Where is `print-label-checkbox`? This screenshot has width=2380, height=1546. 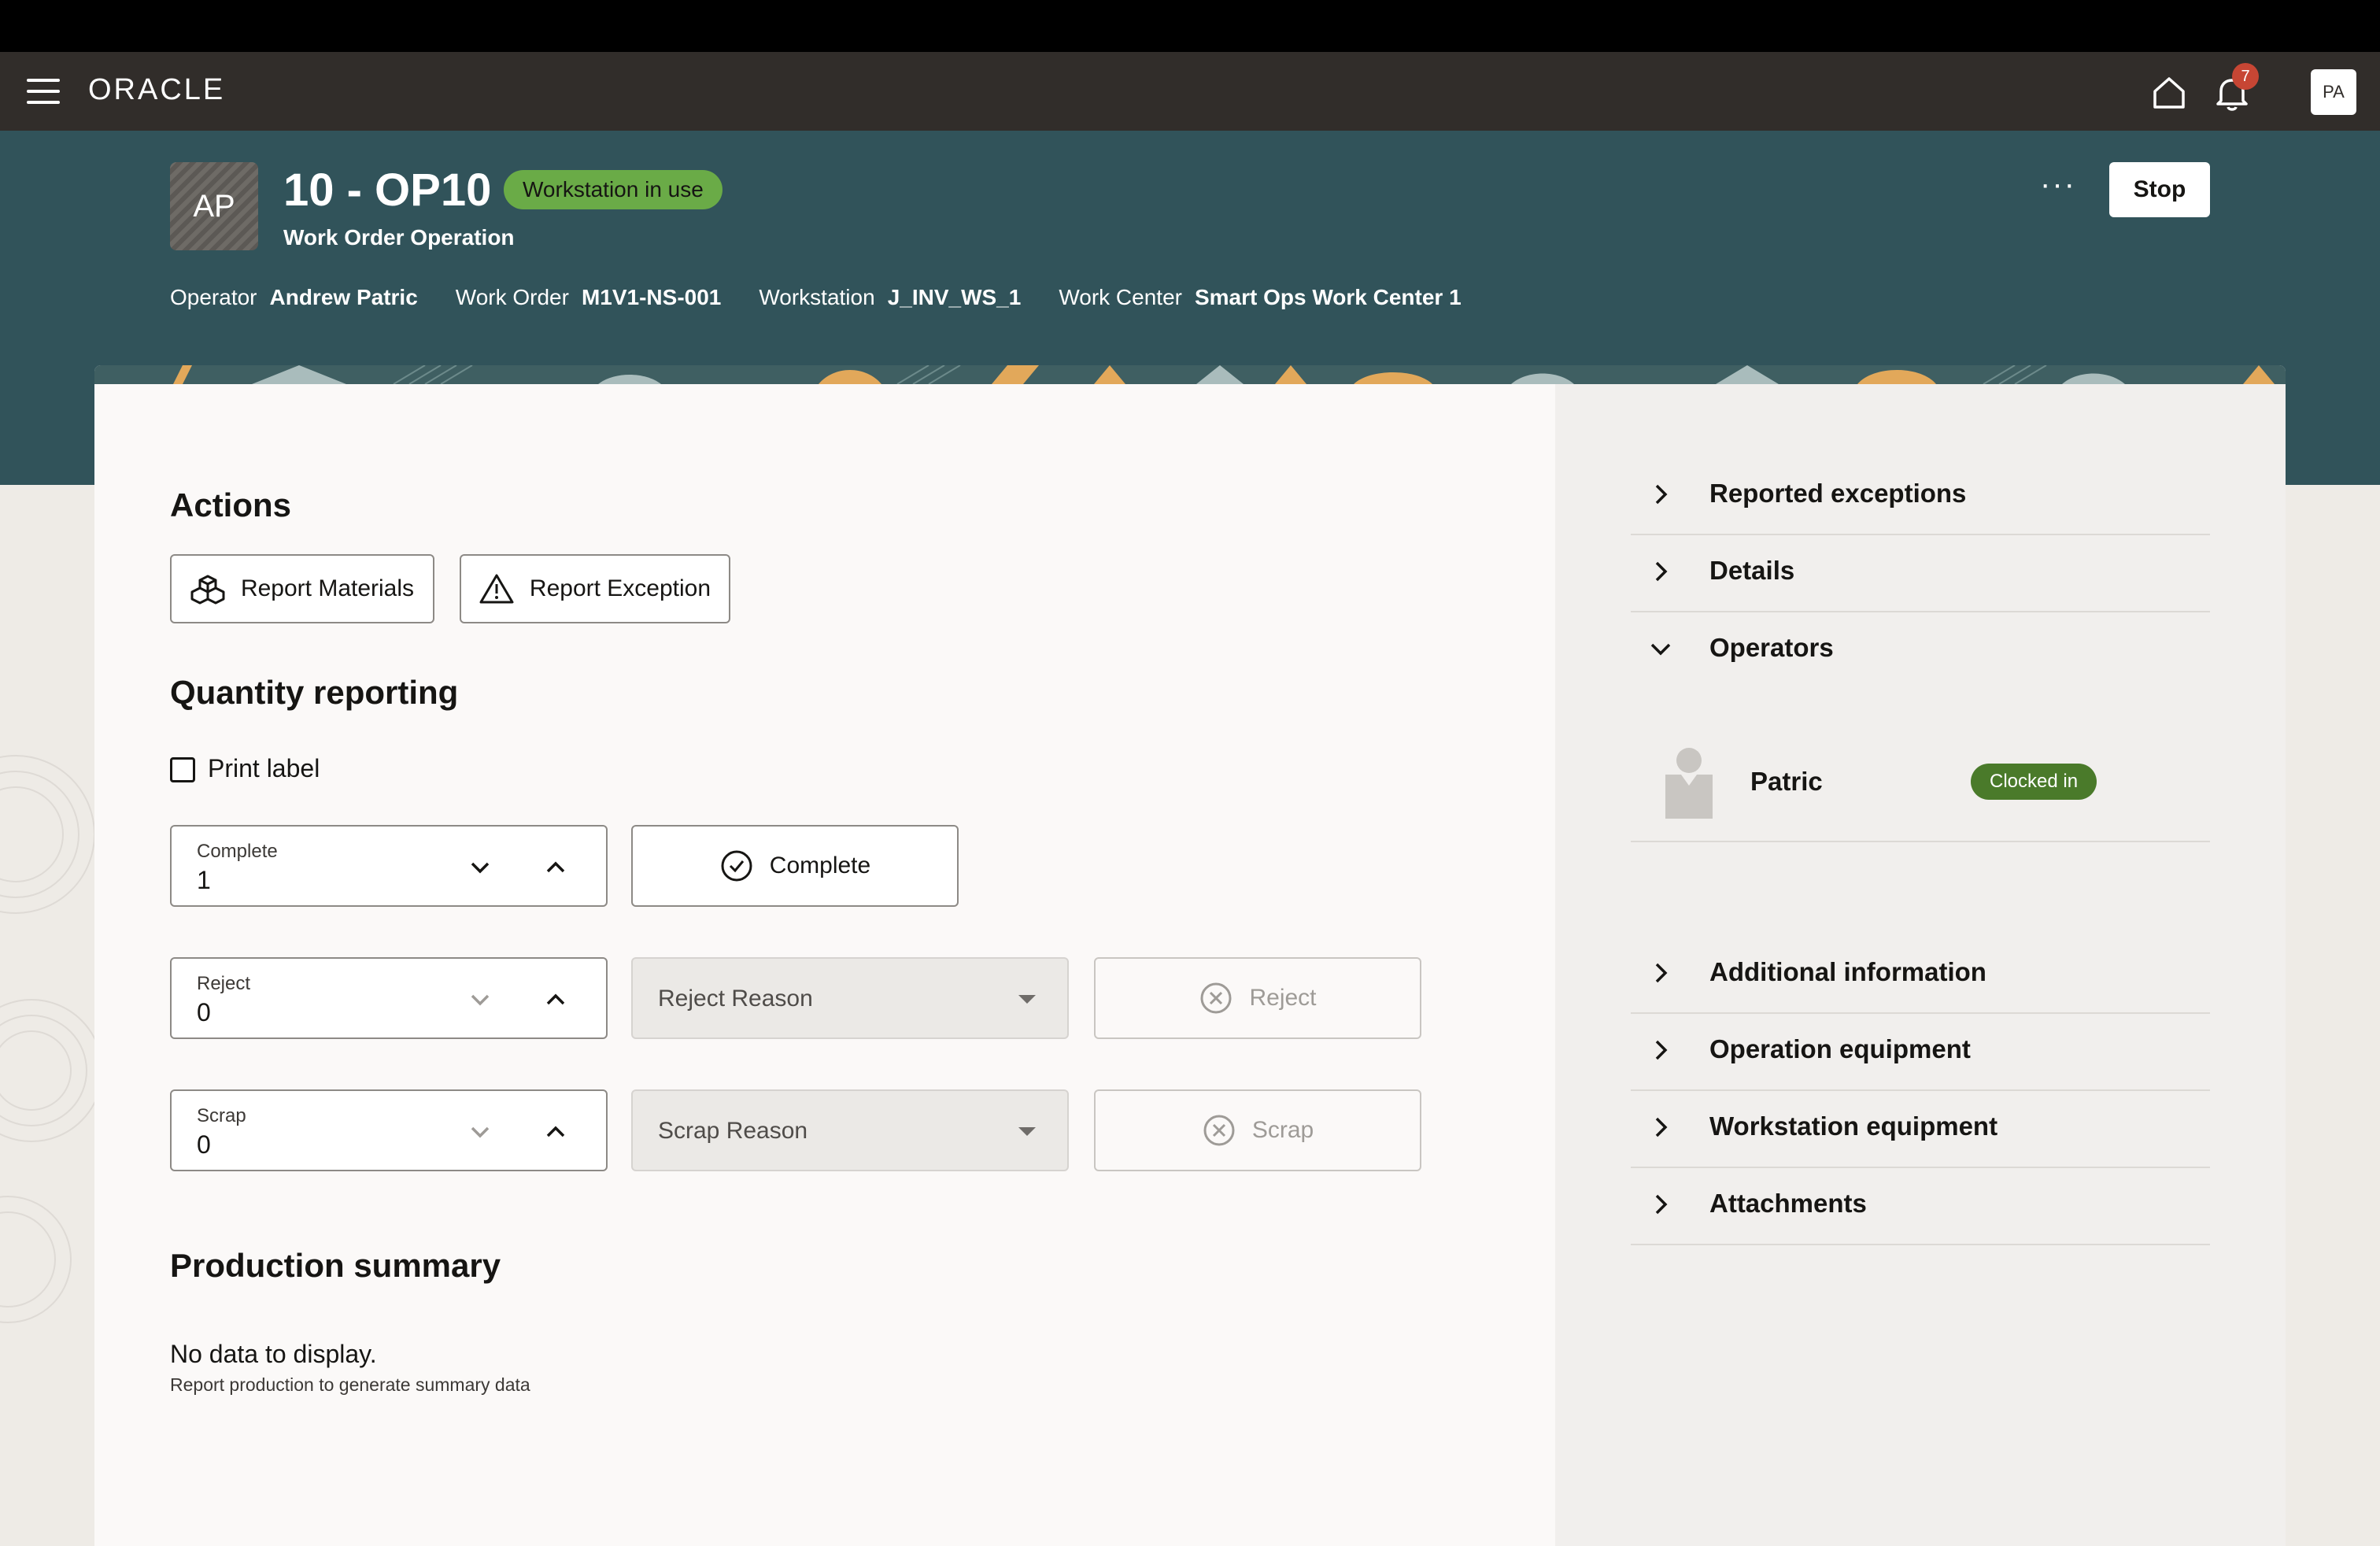
print-label-checkbox is located at coordinates (182, 769).